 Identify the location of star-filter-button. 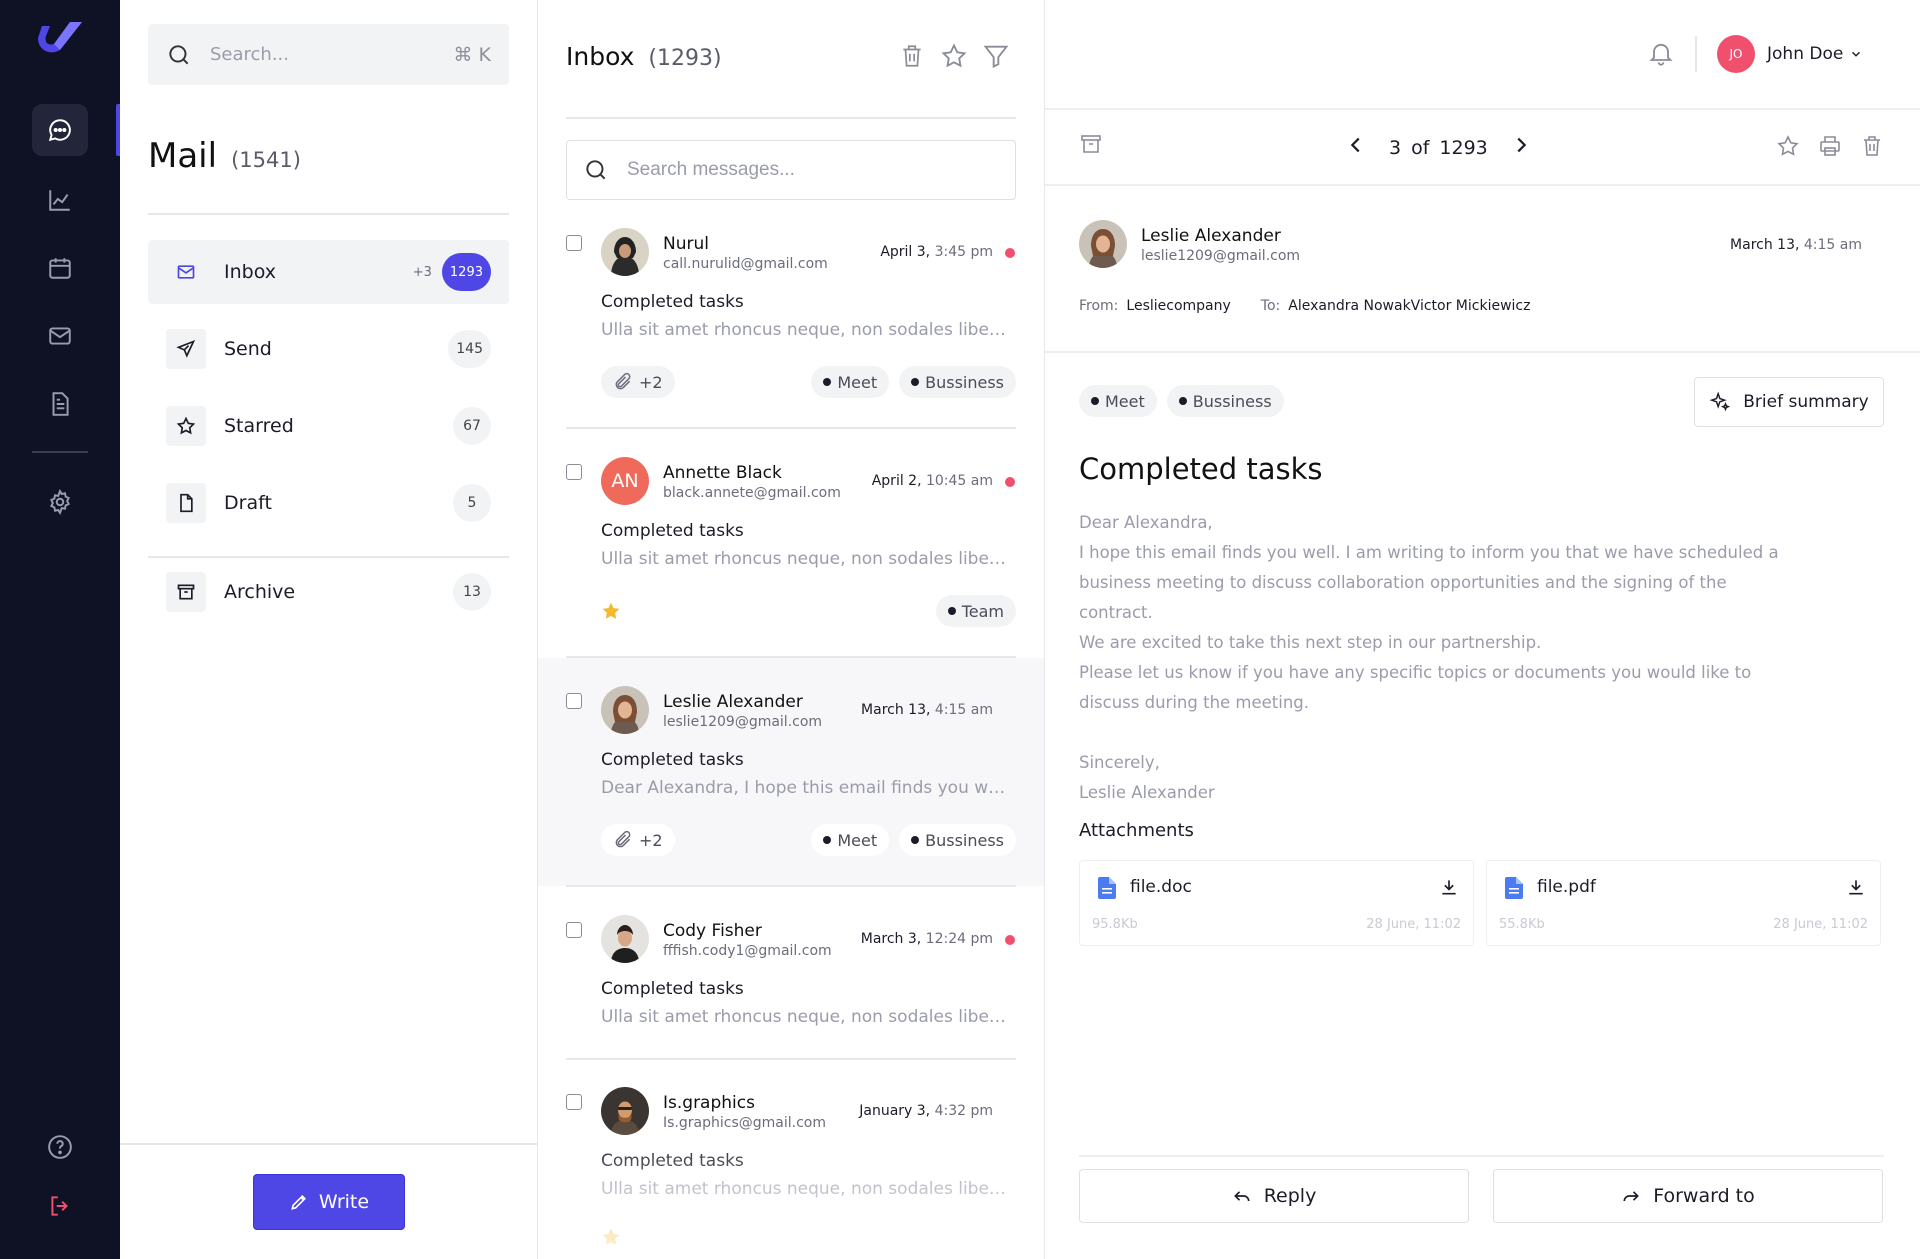
(954, 56).